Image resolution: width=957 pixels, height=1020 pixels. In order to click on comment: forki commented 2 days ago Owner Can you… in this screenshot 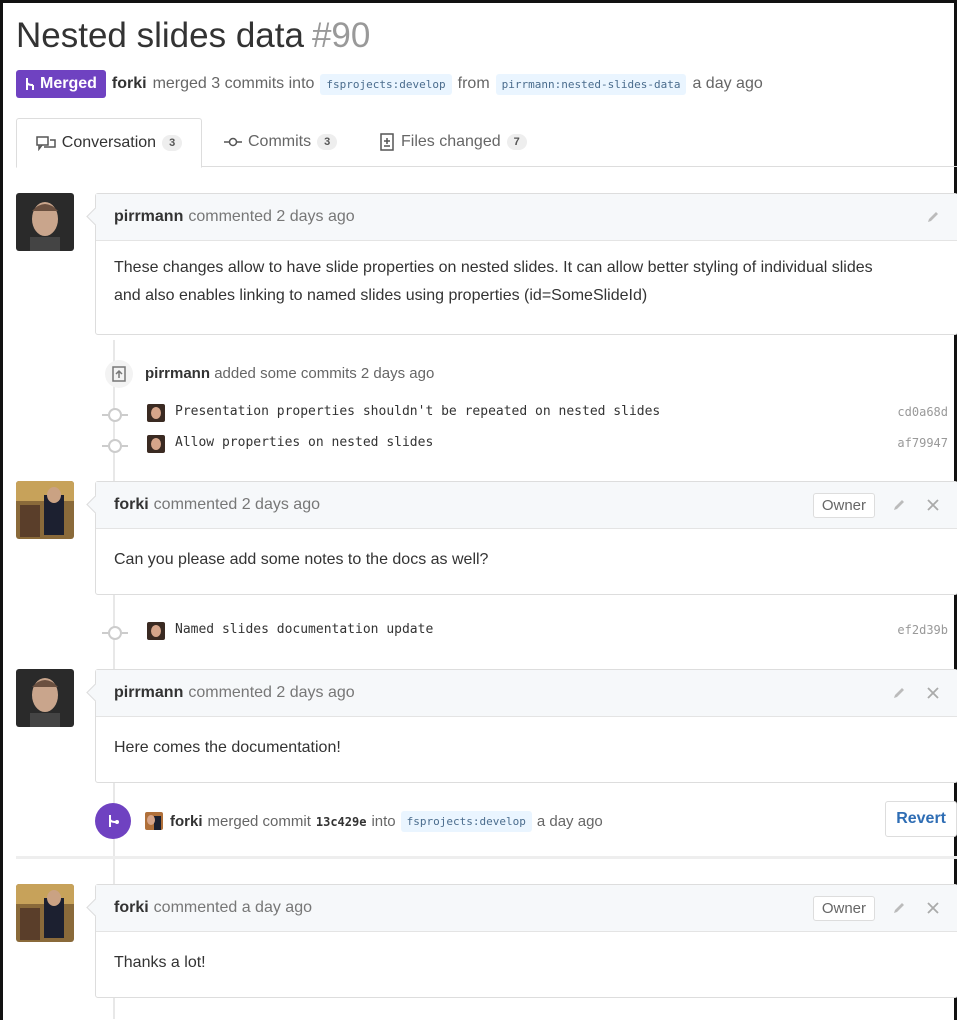, I will do `click(521, 538)`.